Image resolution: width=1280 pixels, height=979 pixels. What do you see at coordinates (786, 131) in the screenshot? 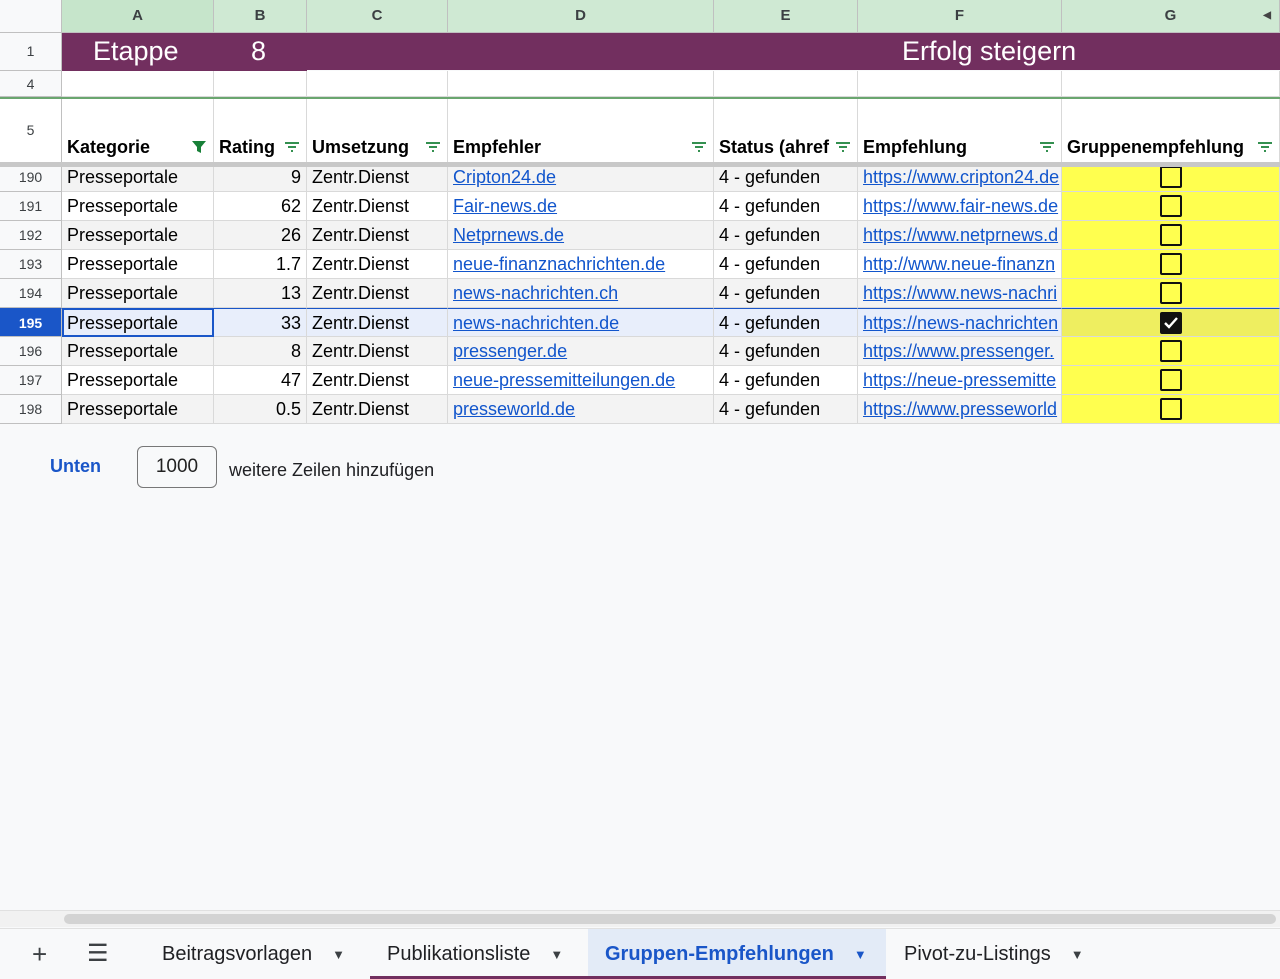
I see `header-status: Status (ahref` at bounding box center [786, 131].